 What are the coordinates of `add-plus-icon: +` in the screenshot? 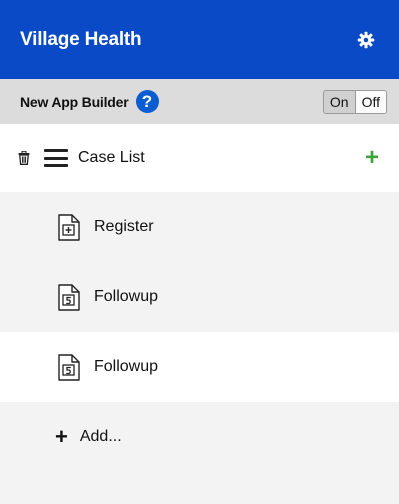 It's located at (61, 436).